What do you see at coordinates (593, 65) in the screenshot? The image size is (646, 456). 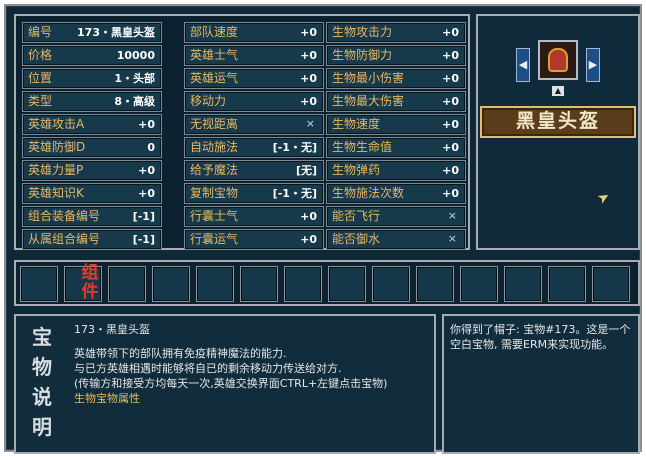 I see `next-artifact-button: ▶` at bounding box center [593, 65].